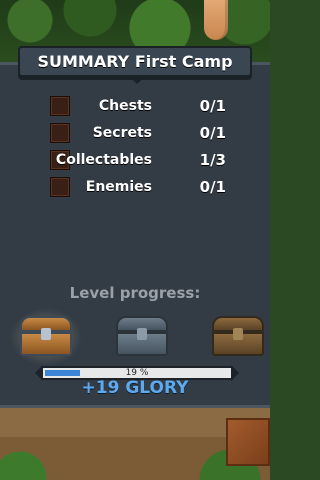 The height and width of the screenshot is (480, 320). What do you see at coordinates (103, 160) in the screenshot?
I see `stat-label: Collectables` at bounding box center [103, 160].